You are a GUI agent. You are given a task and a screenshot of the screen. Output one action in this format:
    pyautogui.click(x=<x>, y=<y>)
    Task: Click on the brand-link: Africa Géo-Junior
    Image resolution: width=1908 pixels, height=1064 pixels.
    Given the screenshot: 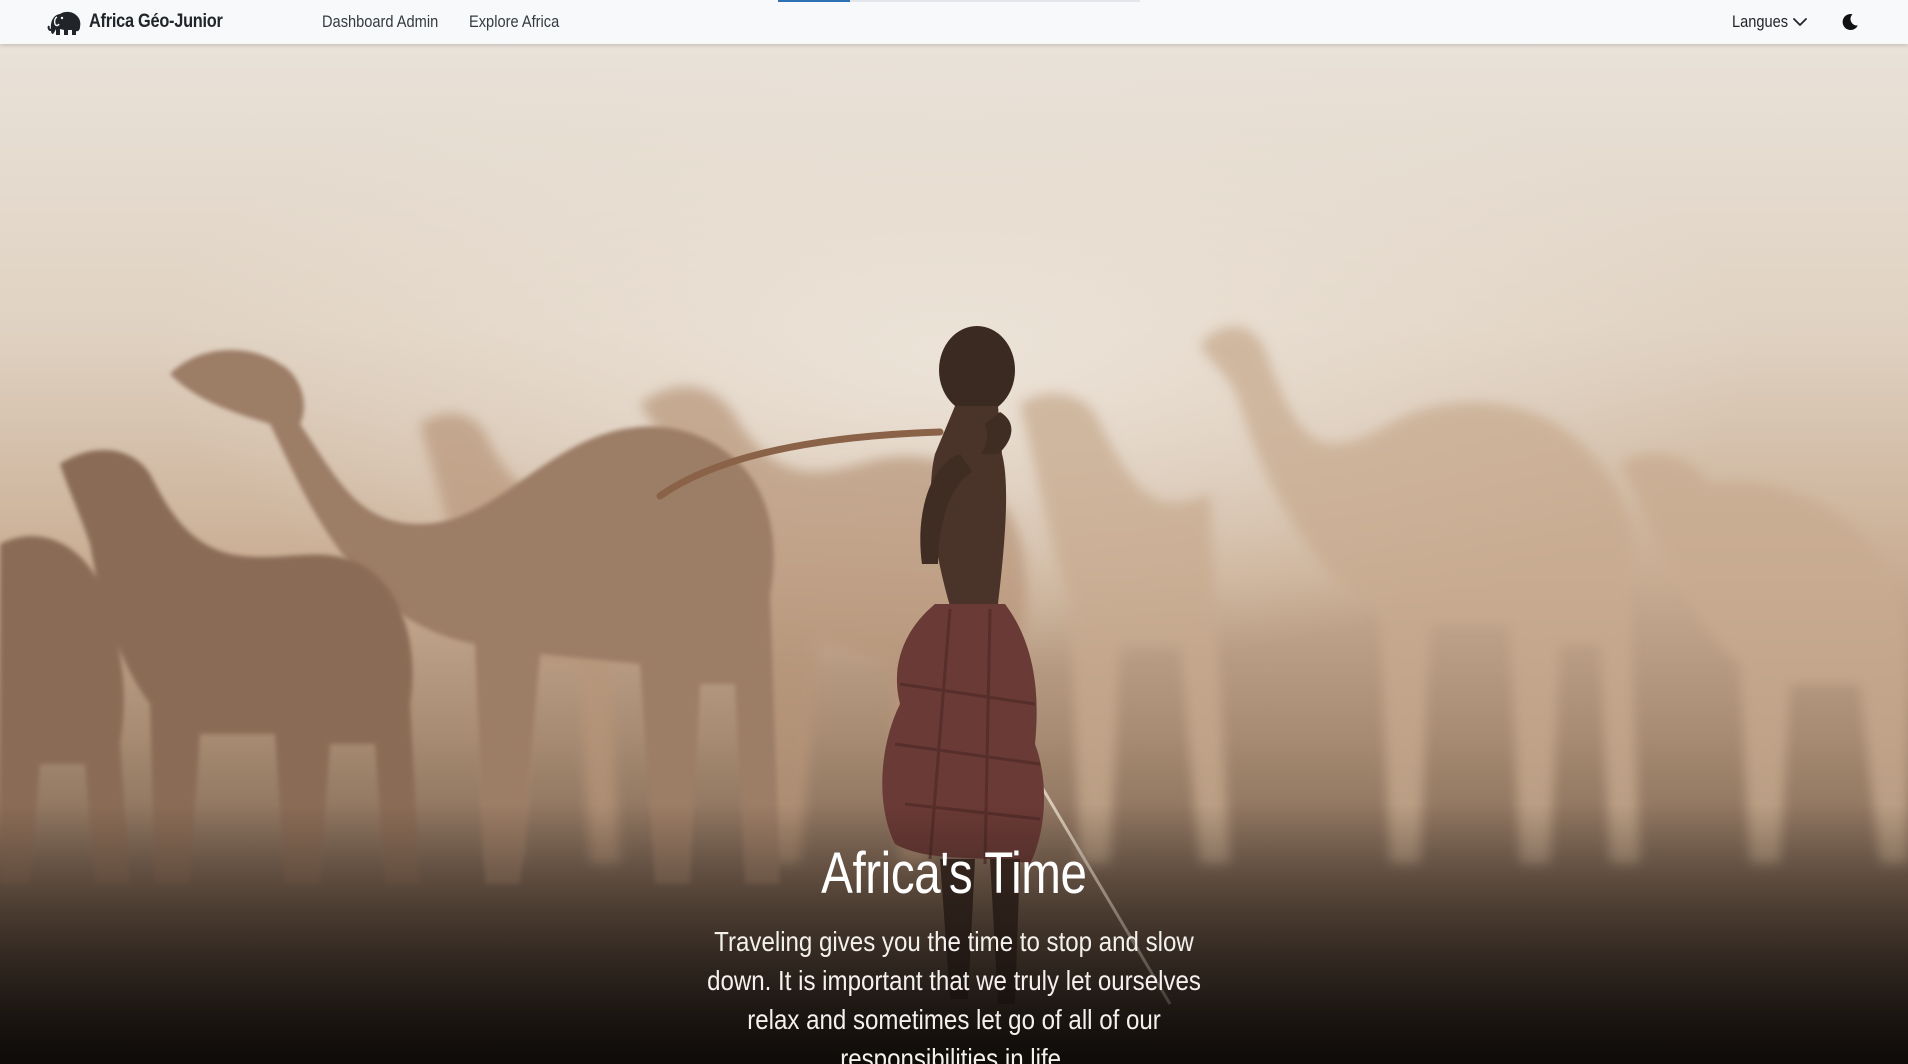 What is the action you would take?
    pyautogui.click(x=145, y=22)
    